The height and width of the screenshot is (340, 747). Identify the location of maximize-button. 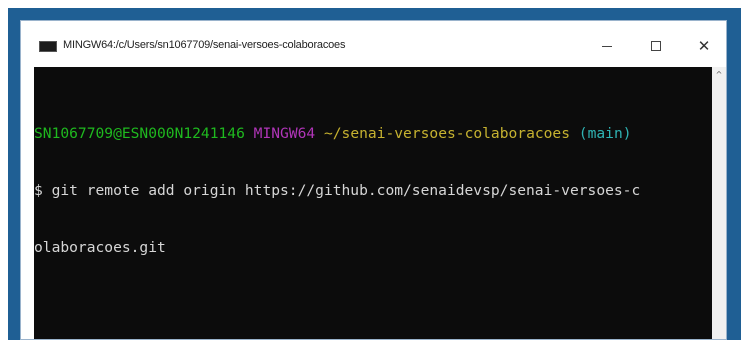
(656, 46).